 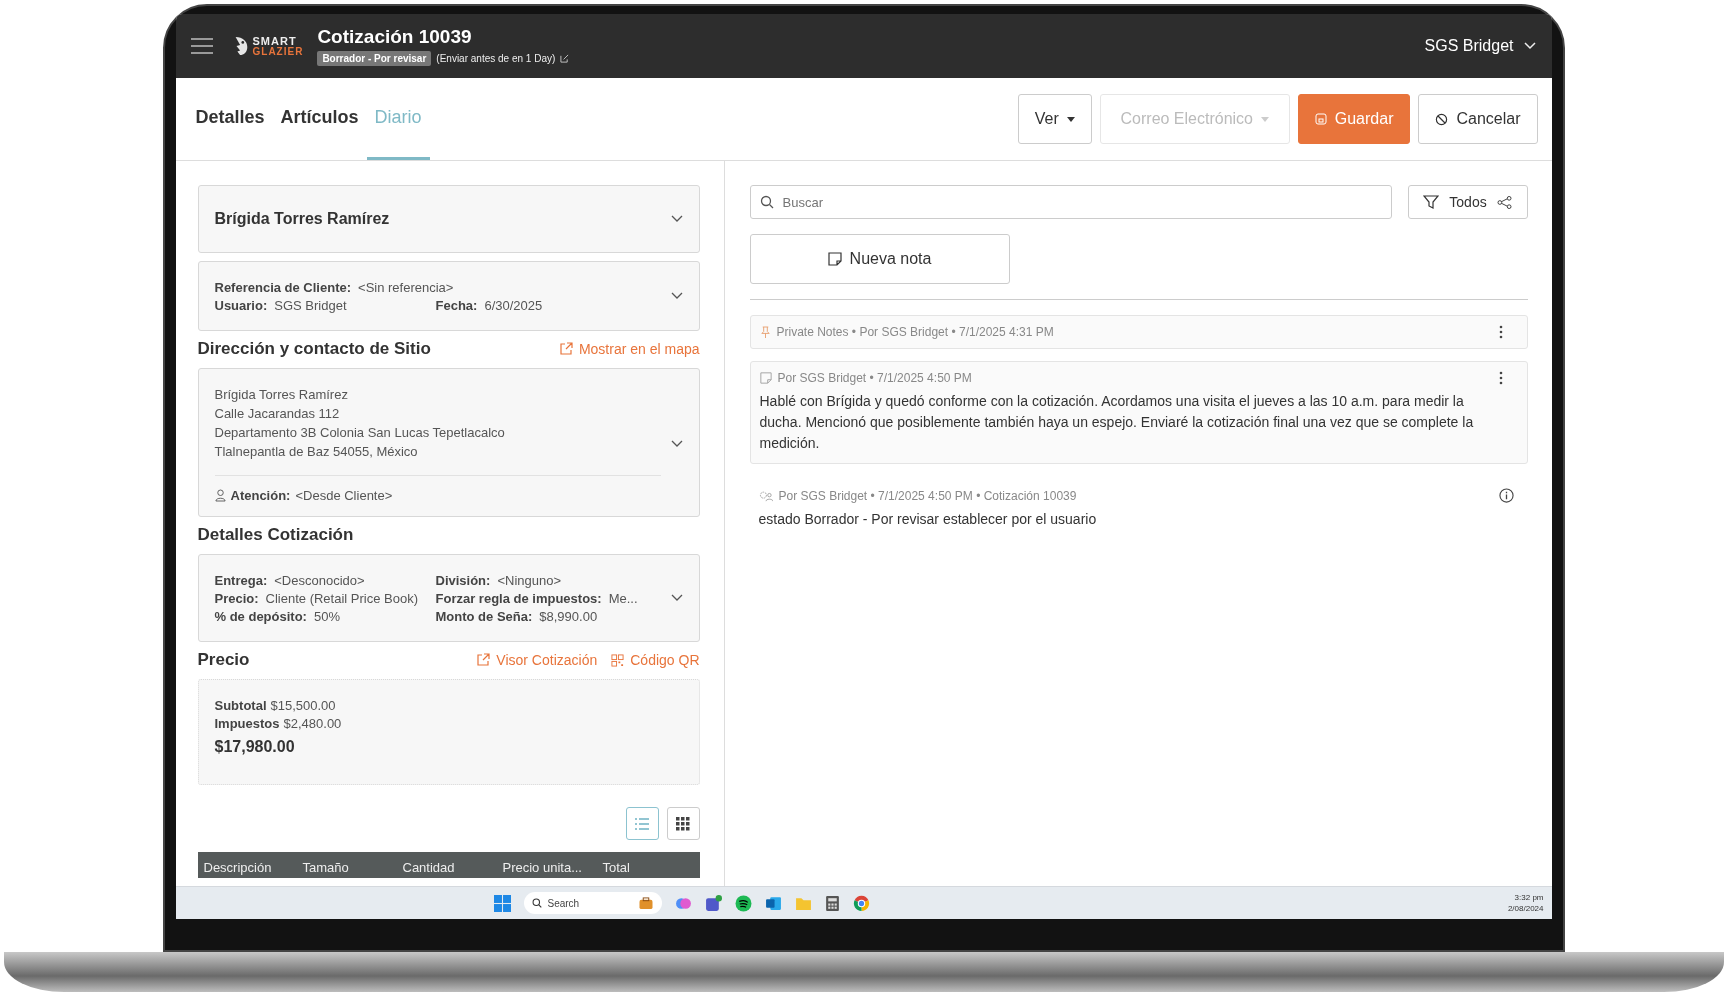 I want to click on field-value: SGS Bridget, so click(x=310, y=305).